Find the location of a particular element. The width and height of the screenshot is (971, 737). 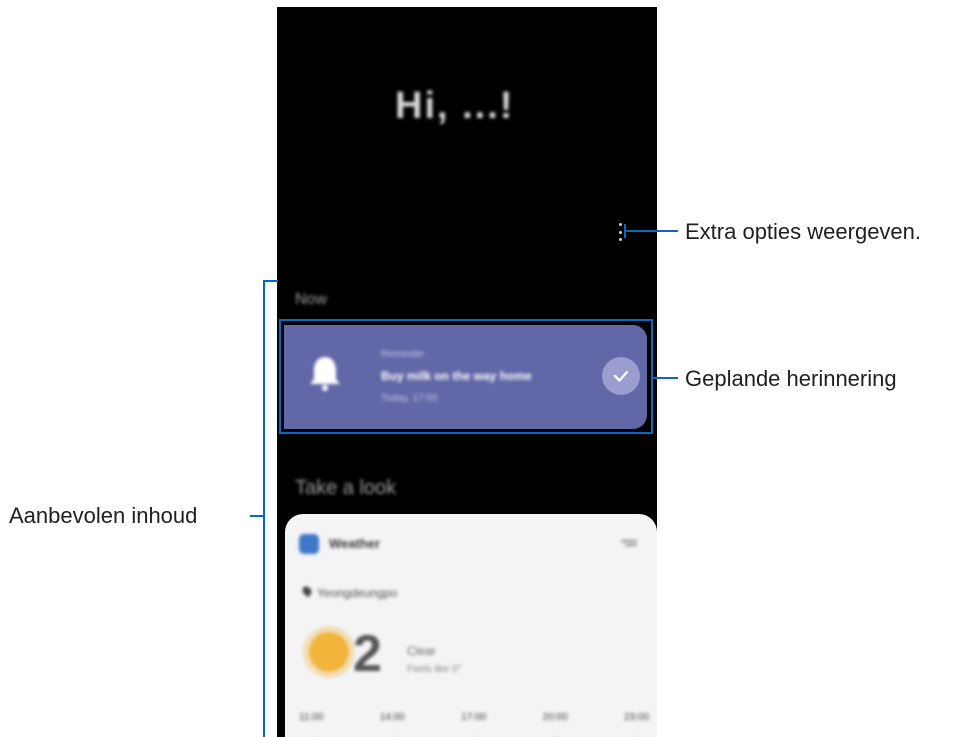

hourly-forecast: 11:00 14:00 17:00 20:00 23:00 is located at coordinates (474, 717).